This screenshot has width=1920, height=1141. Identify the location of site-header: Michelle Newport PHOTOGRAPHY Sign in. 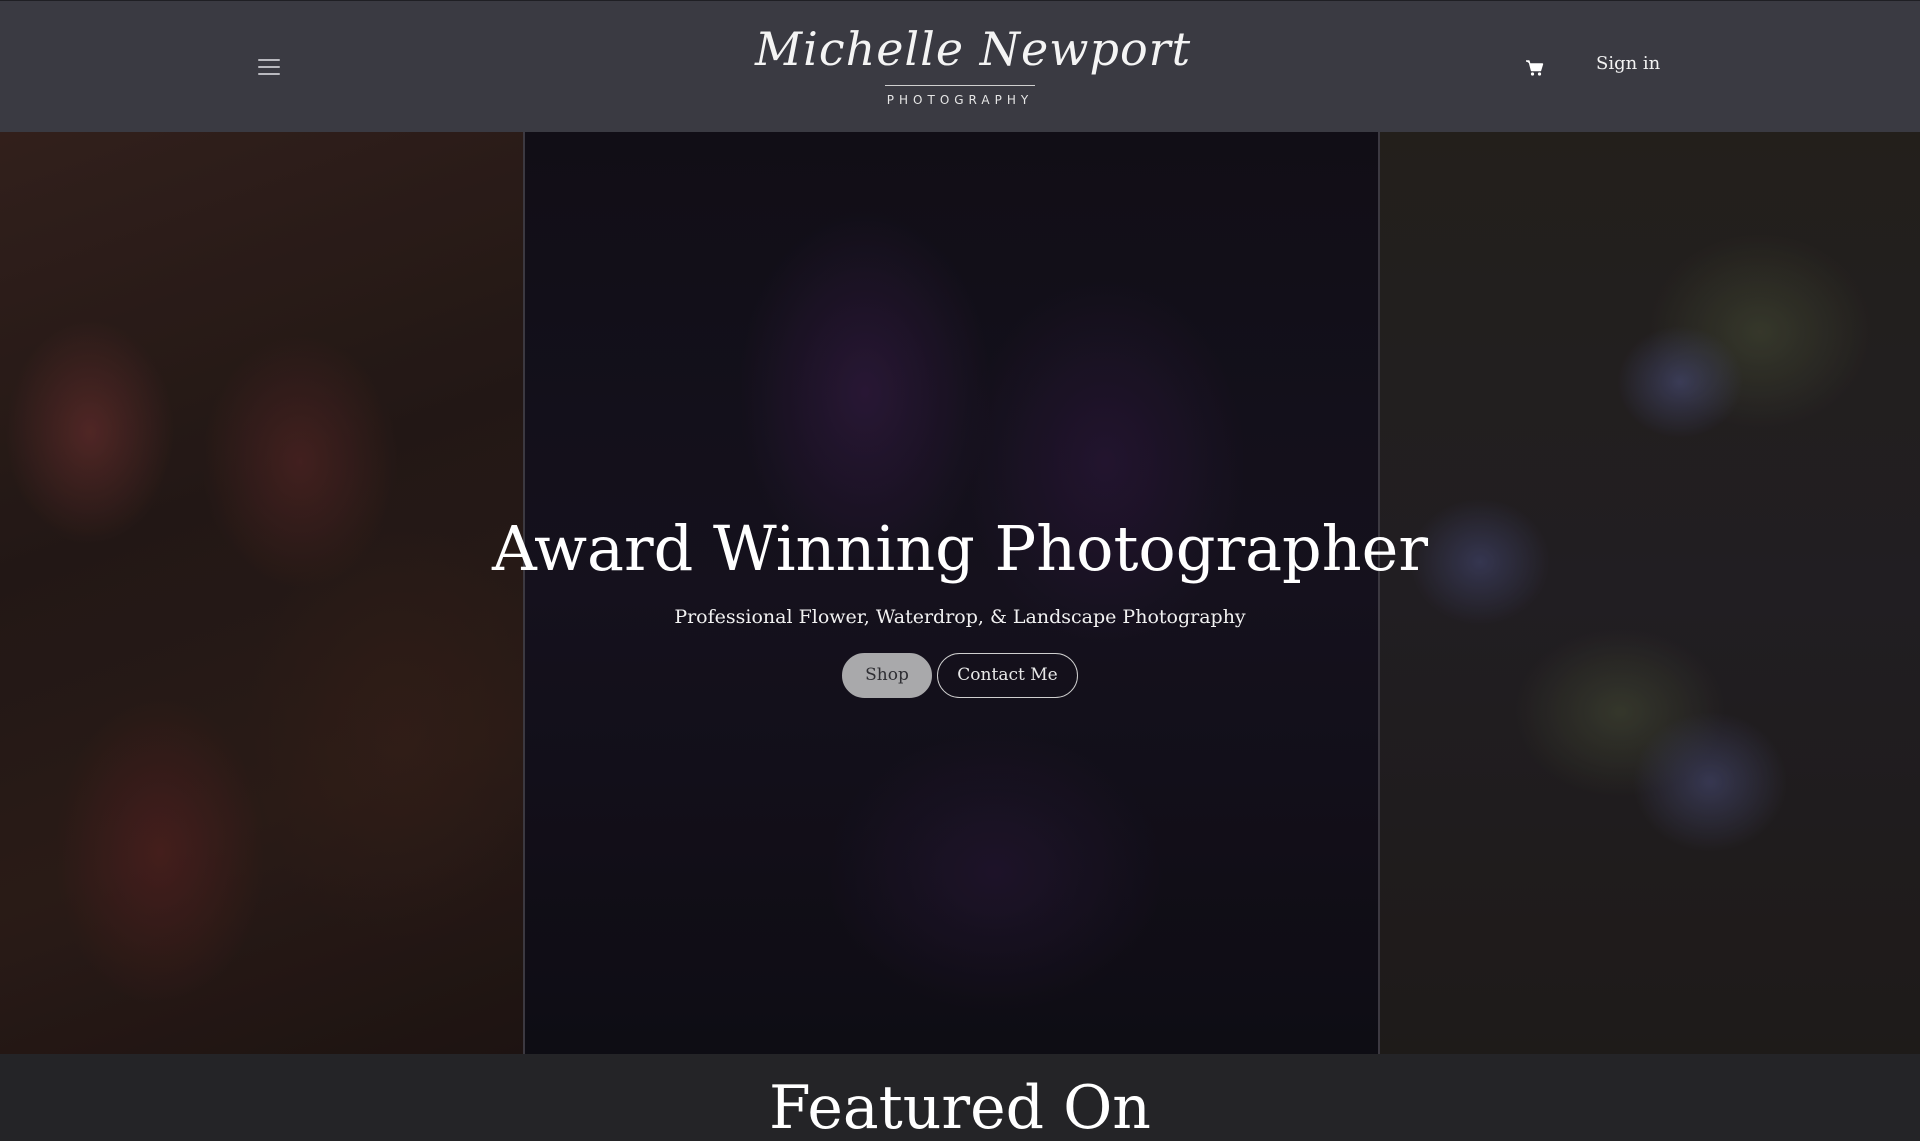
(960, 66).